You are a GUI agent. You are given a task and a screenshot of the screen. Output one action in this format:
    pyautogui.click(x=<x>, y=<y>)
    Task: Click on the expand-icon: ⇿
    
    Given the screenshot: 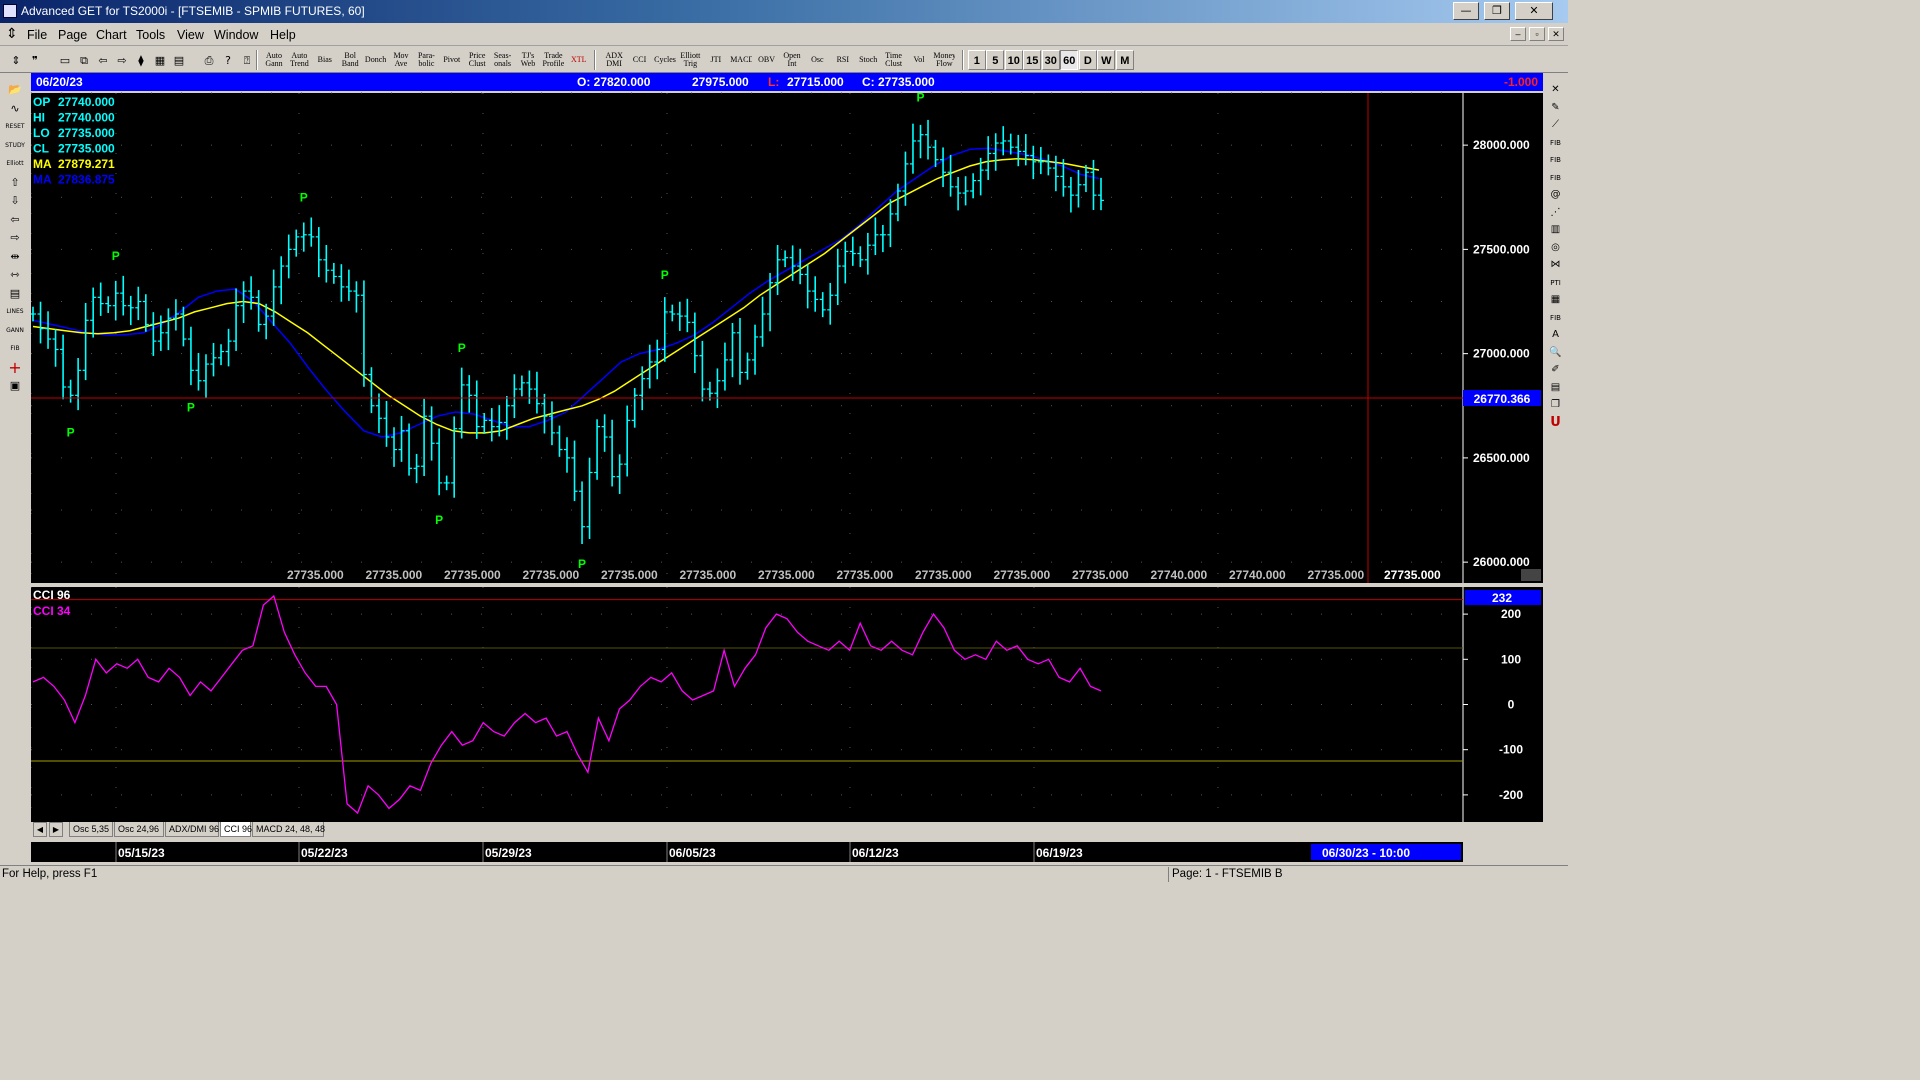 What is the action you would take?
    pyautogui.click(x=15, y=275)
    